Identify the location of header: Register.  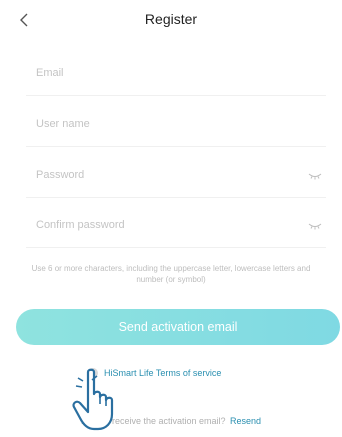
(171, 20).